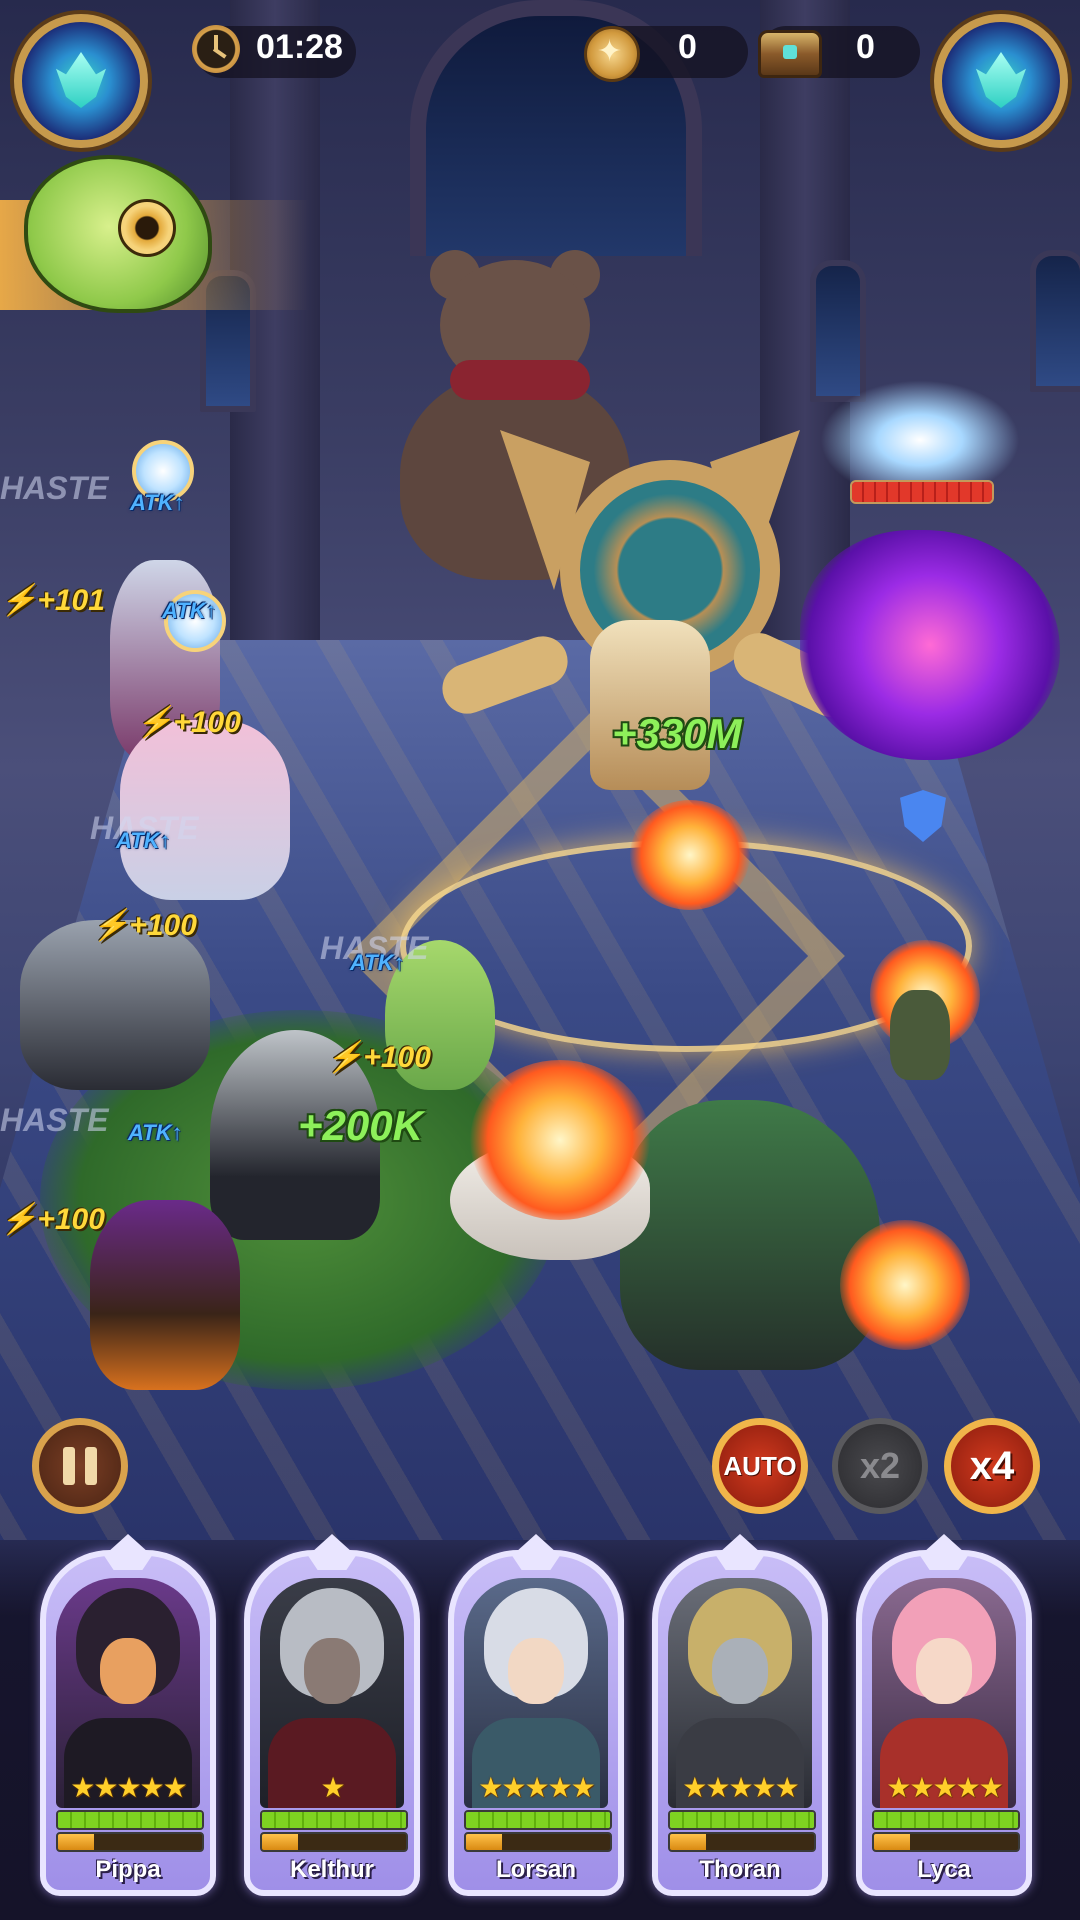 The image size is (1080, 1920). What do you see at coordinates (677, 733) in the screenshot?
I see `heal-number-boss: +330M` at bounding box center [677, 733].